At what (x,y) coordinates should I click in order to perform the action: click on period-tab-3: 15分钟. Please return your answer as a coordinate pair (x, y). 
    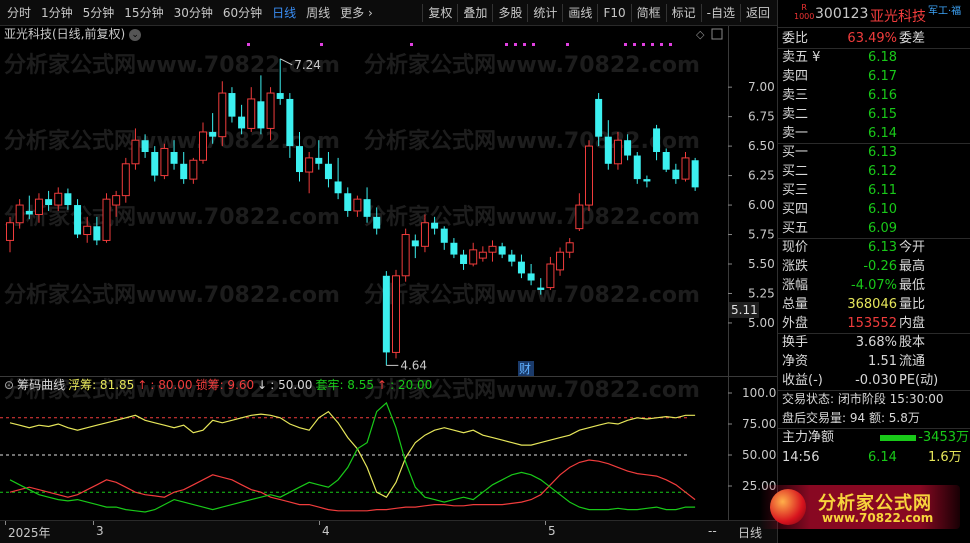
    Looking at the image, I should click on (143, 13).